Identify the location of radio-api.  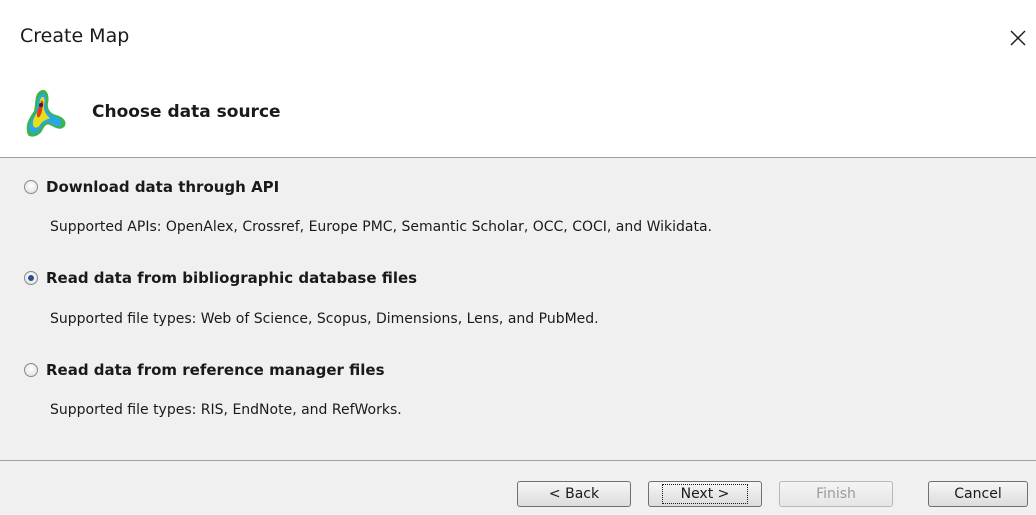
(31, 187).